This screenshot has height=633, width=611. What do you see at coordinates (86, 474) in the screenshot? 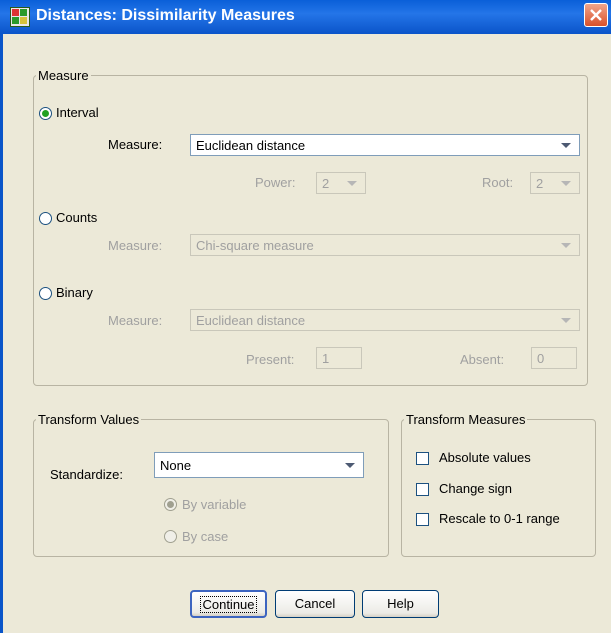
I see `standardize-label: Standardize:` at bounding box center [86, 474].